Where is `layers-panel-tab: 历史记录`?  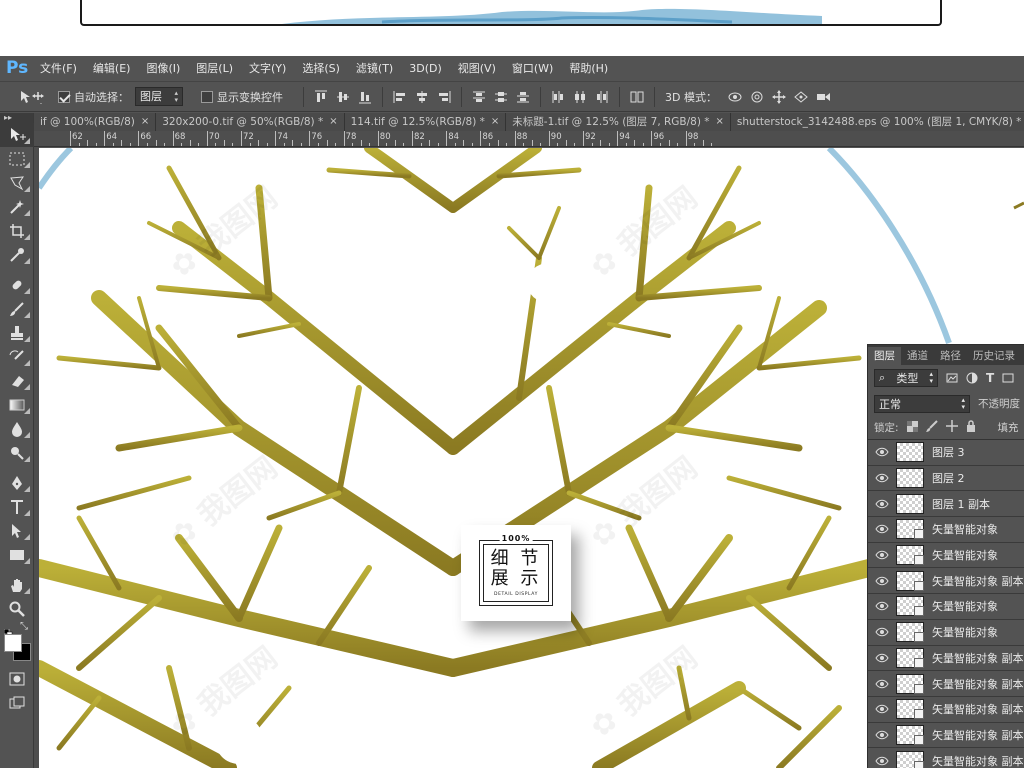 layers-panel-tab: 历史记录 is located at coordinates (994, 356).